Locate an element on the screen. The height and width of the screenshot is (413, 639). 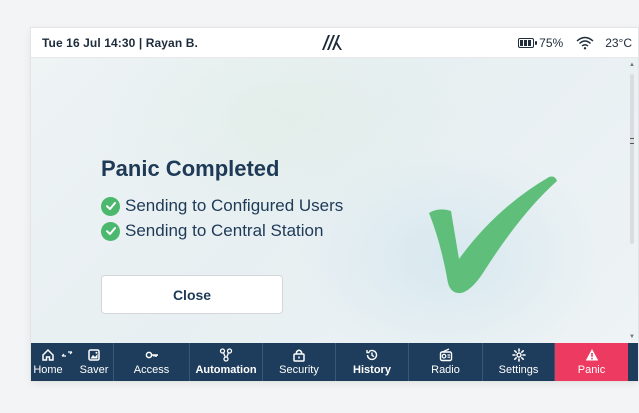
battery-level: 75% is located at coordinates (551, 43).